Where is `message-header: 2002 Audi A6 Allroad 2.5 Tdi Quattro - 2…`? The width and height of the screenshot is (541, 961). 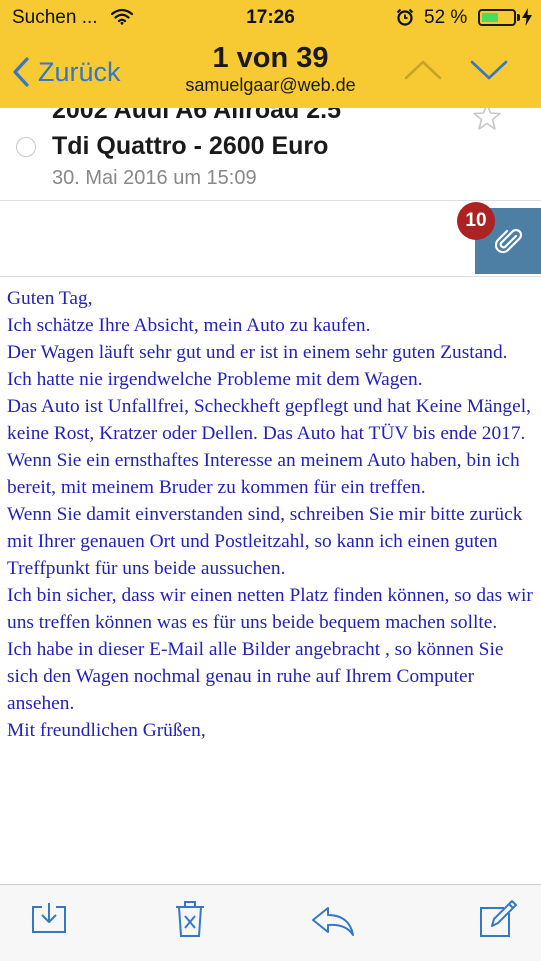
message-header: 2002 Audi A6 Allroad 2.5 Tdi Quattro - 2… is located at coordinates (270, 154).